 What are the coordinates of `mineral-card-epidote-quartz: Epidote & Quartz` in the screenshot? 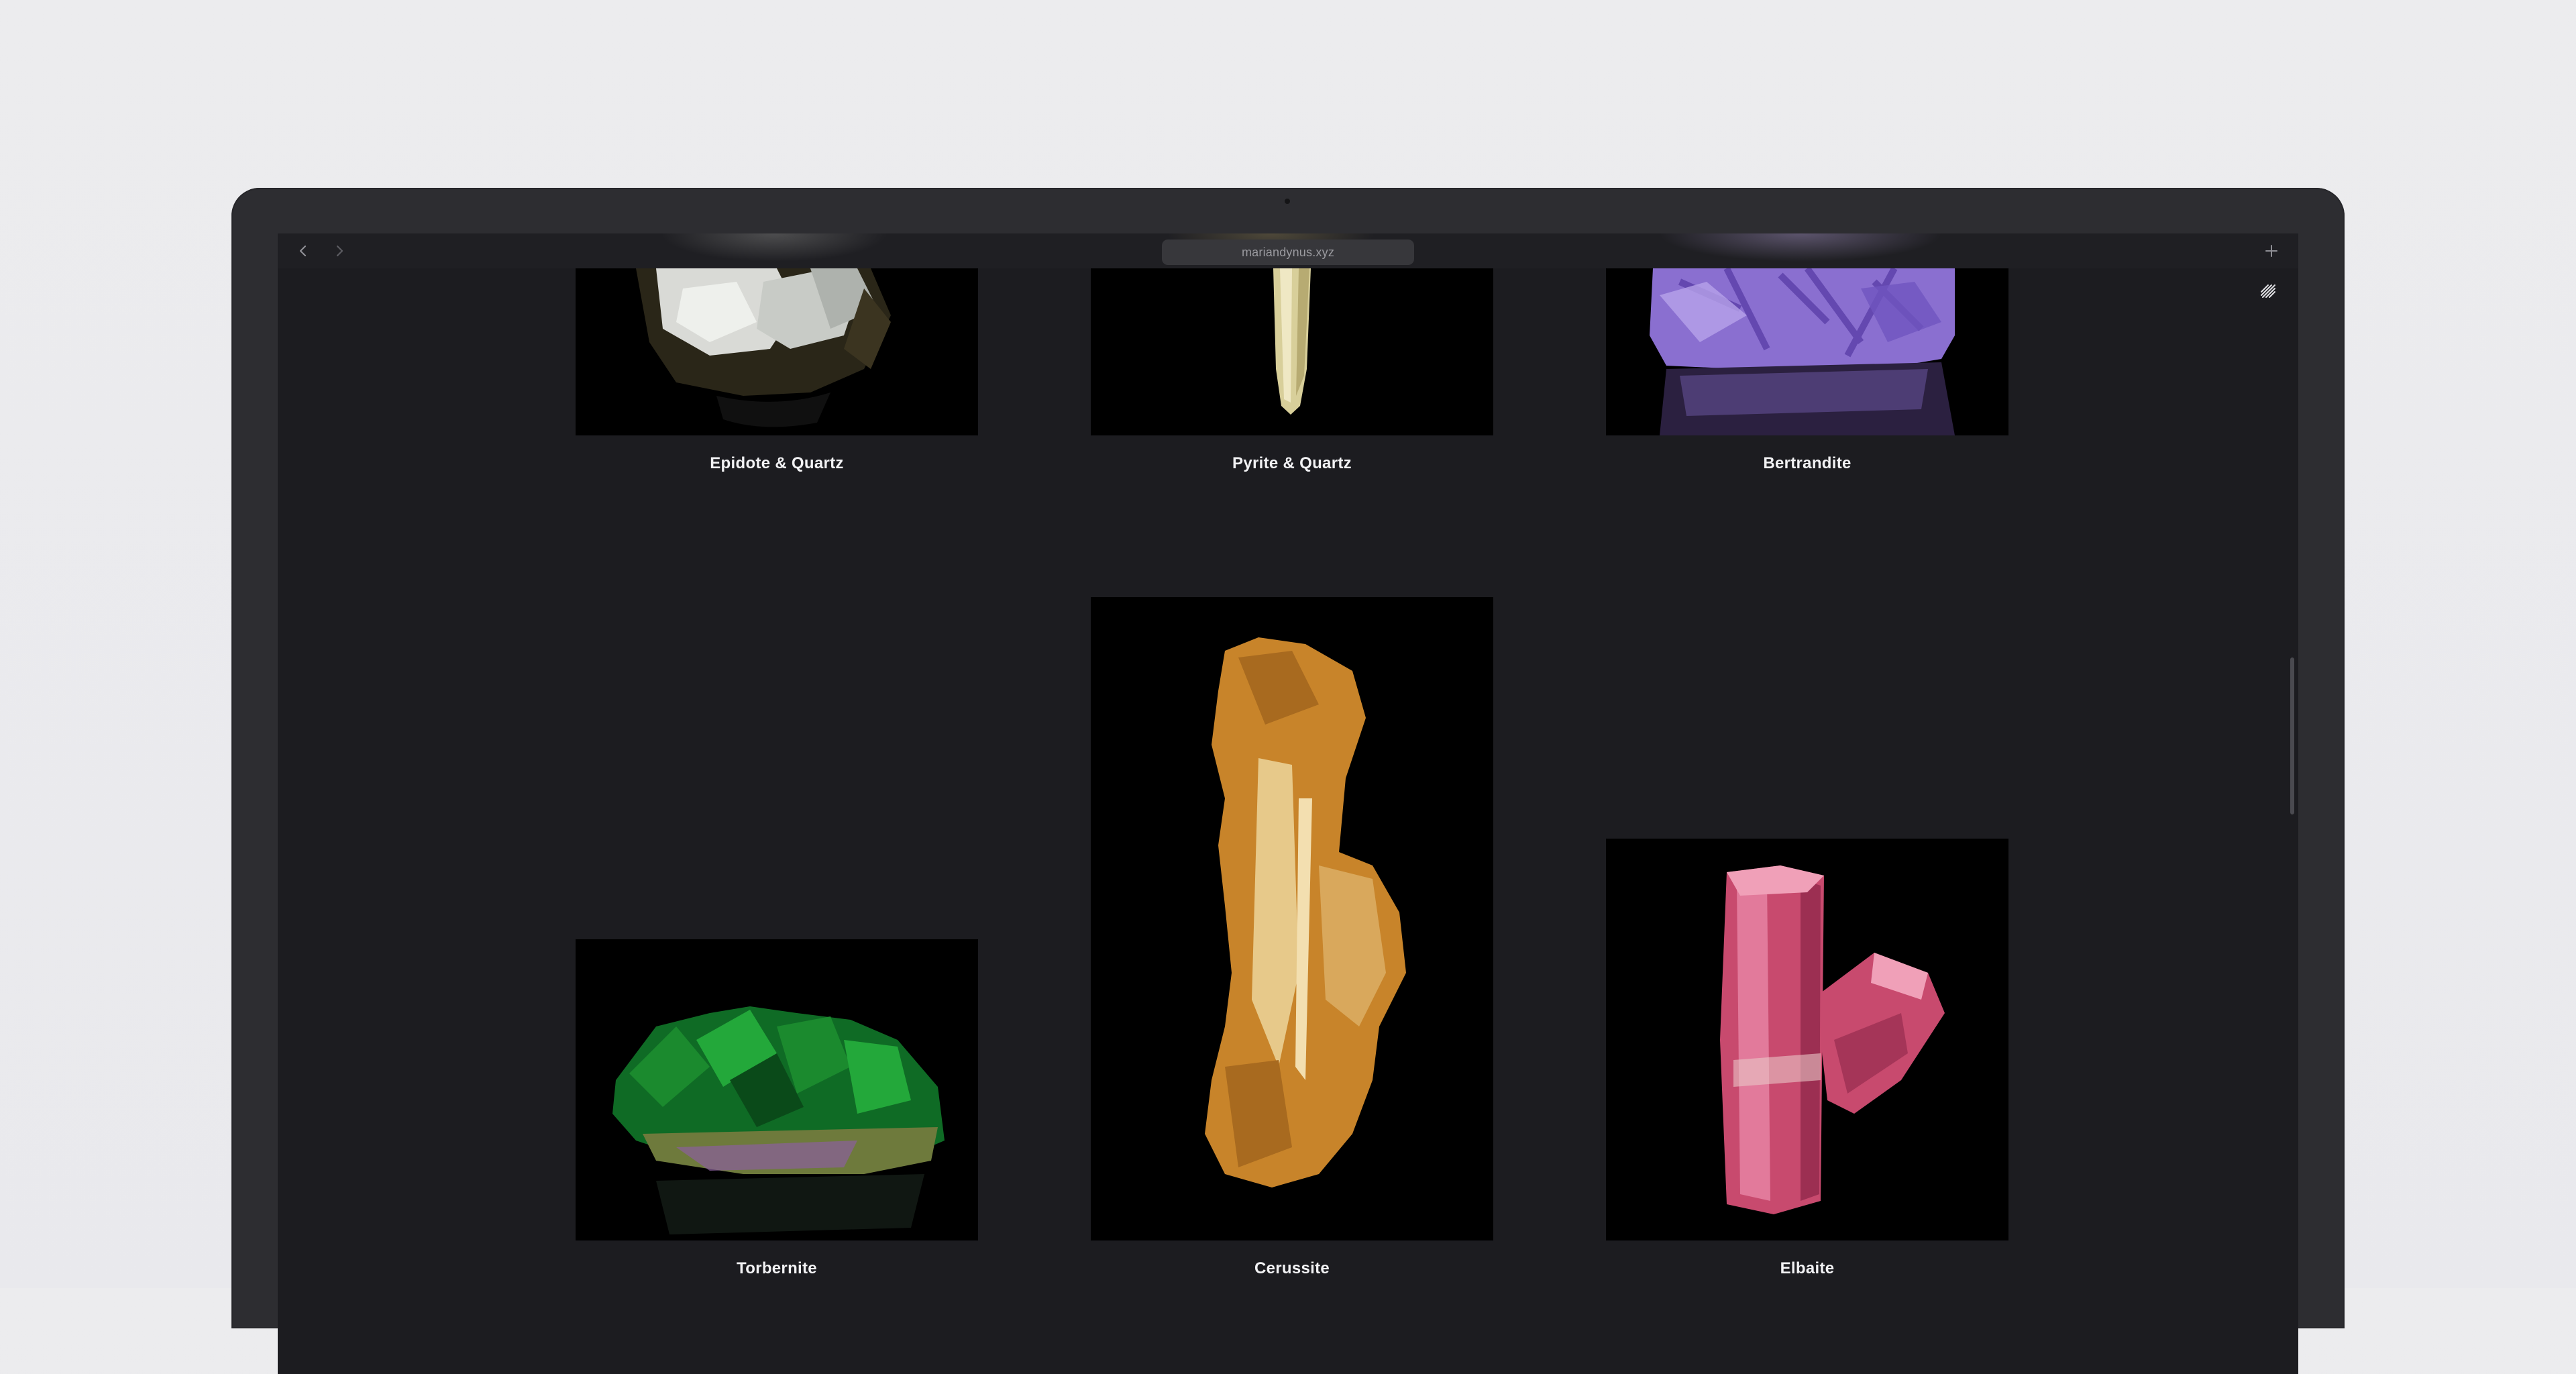 It's located at (777, 379).